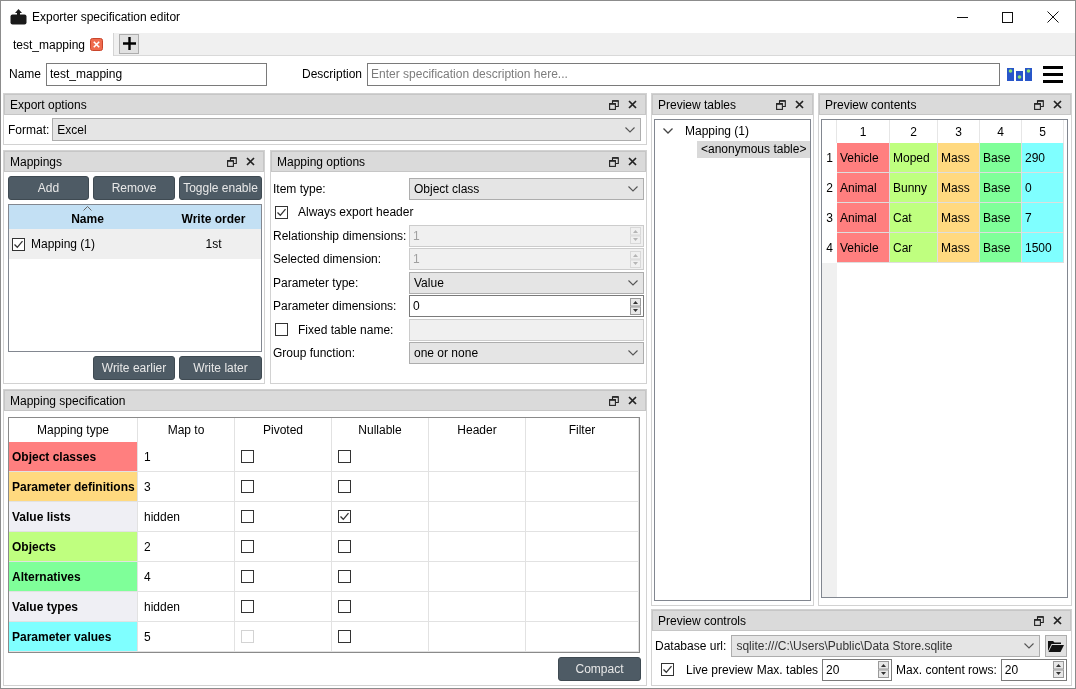 The image size is (1076, 689). What do you see at coordinates (1007, 17) in the screenshot?
I see `maximize-icon` at bounding box center [1007, 17].